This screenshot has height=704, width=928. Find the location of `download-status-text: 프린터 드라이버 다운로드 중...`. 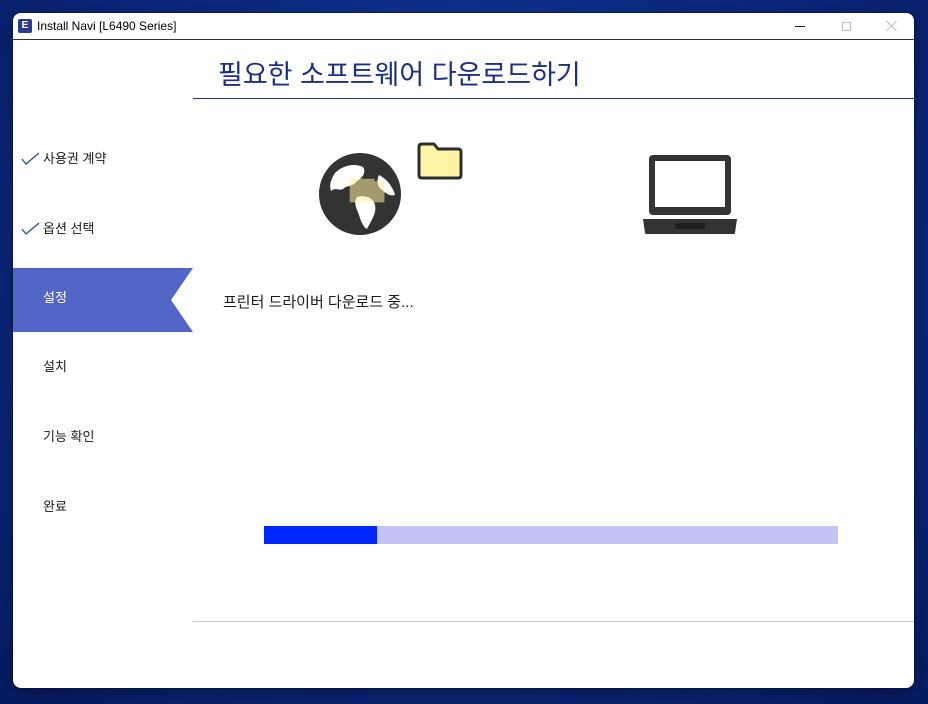

download-status-text: 프린터 드라이버 다운로드 중... is located at coordinates (318, 302).